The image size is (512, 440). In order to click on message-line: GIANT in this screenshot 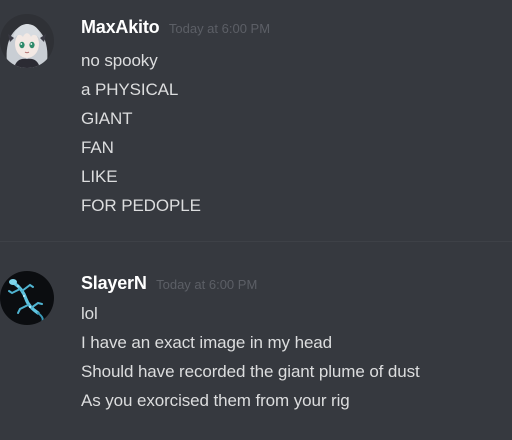, I will do `click(107, 118)`.